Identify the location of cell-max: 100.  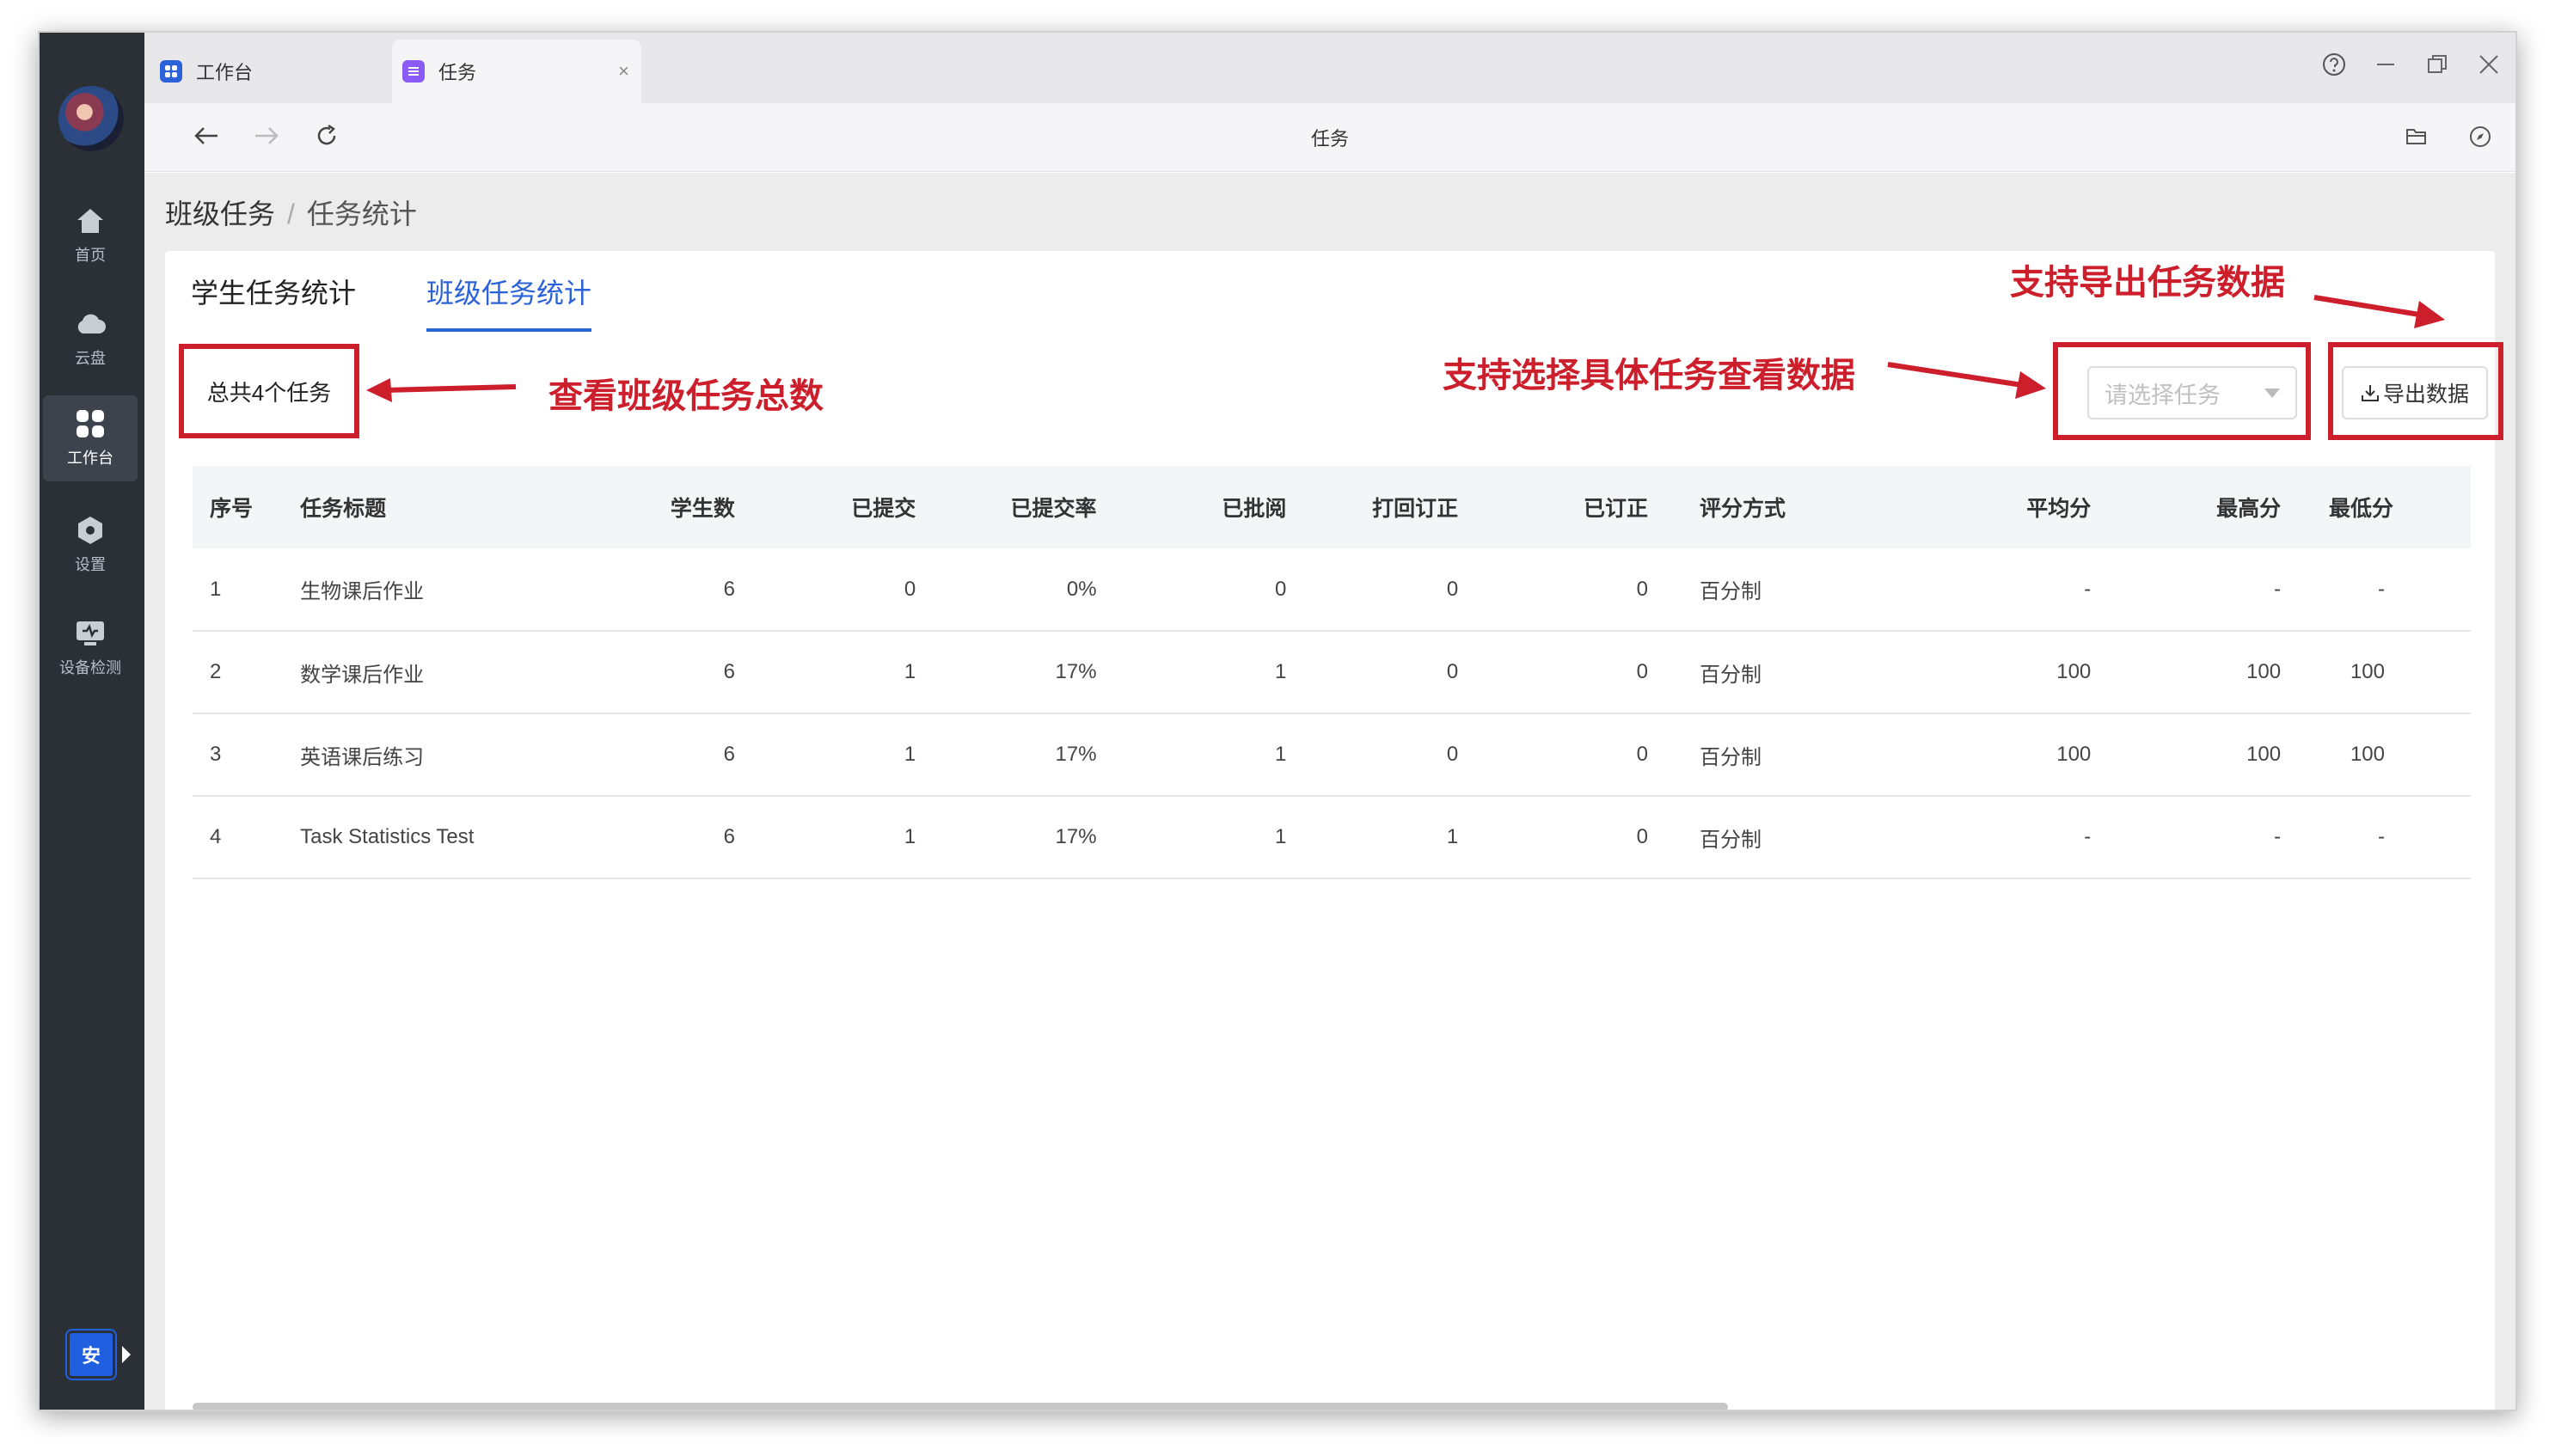
(2264, 755).